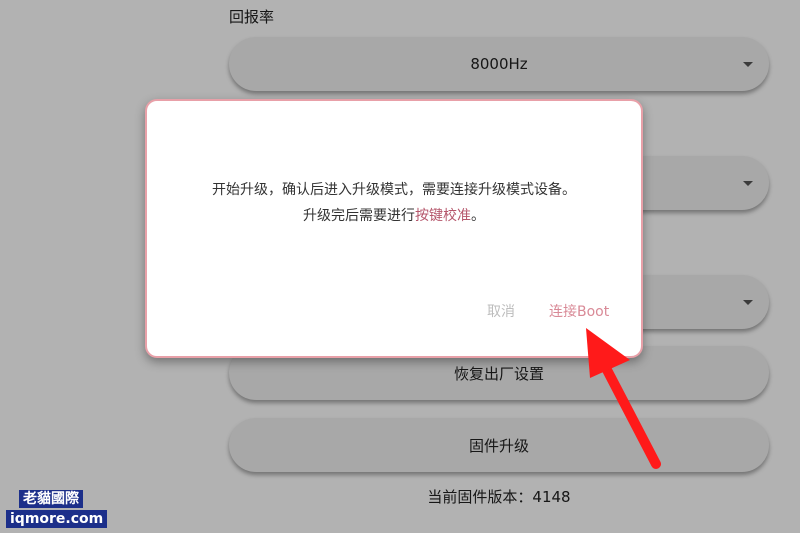  What do you see at coordinates (478, 216) in the screenshot?
I see `dialog-message-suffix: 。` at bounding box center [478, 216].